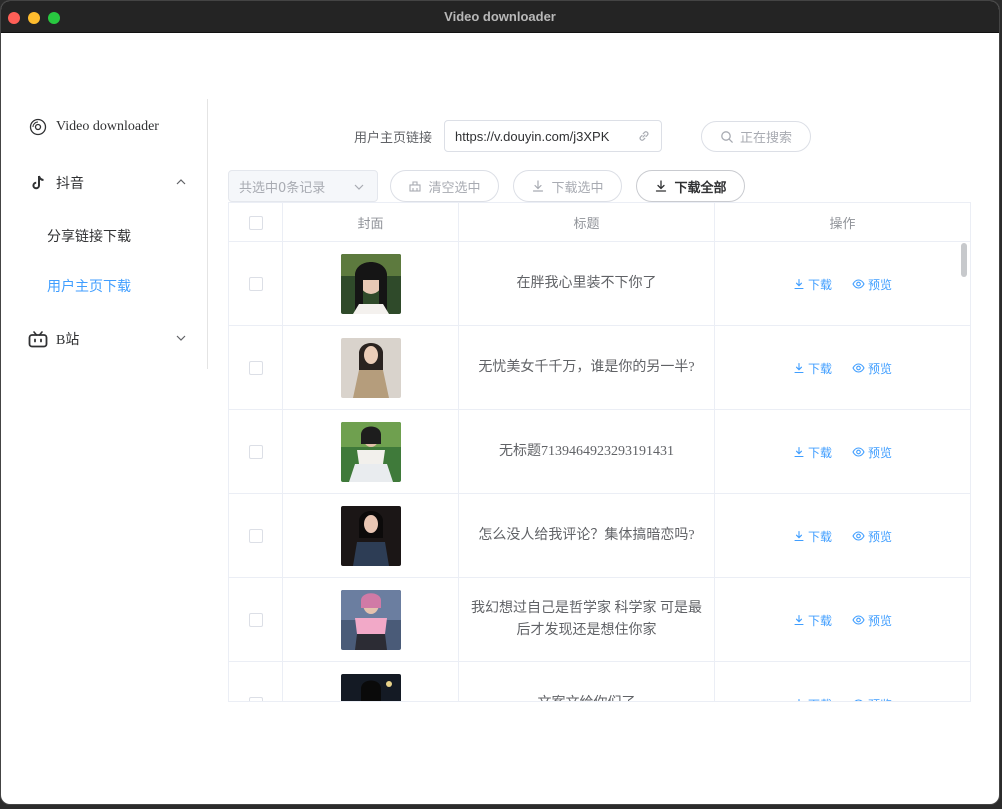 The height and width of the screenshot is (809, 1002). What do you see at coordinates (70, 184) in the screenshot?
I see `sidebar-menu-label: 抖音` at bounding box center [70, 184].